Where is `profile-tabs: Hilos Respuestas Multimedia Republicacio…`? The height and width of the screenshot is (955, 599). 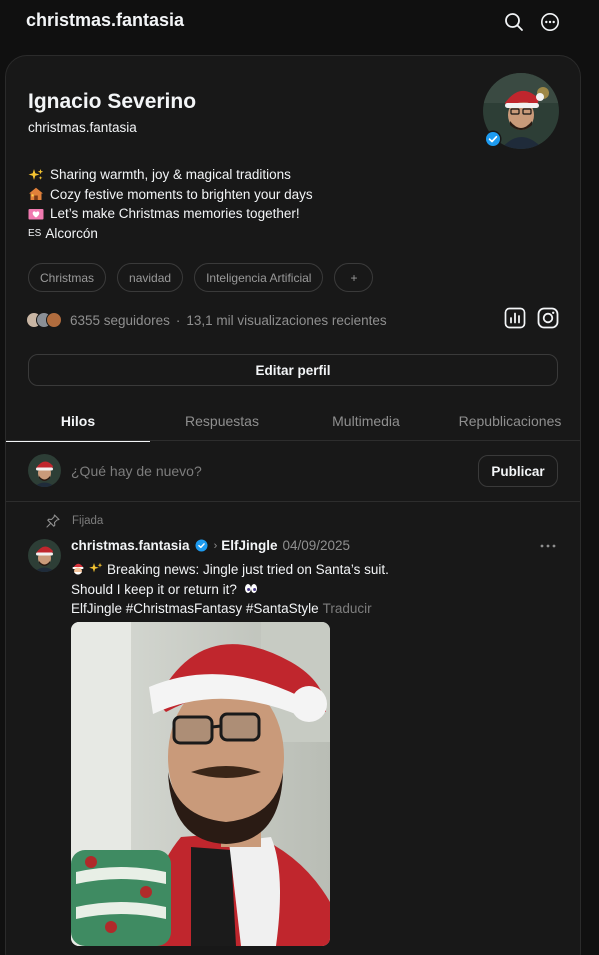 profile-tabs: Hilos Respuestas Multimedia Republicacio… is located at coordinates (293, 421).